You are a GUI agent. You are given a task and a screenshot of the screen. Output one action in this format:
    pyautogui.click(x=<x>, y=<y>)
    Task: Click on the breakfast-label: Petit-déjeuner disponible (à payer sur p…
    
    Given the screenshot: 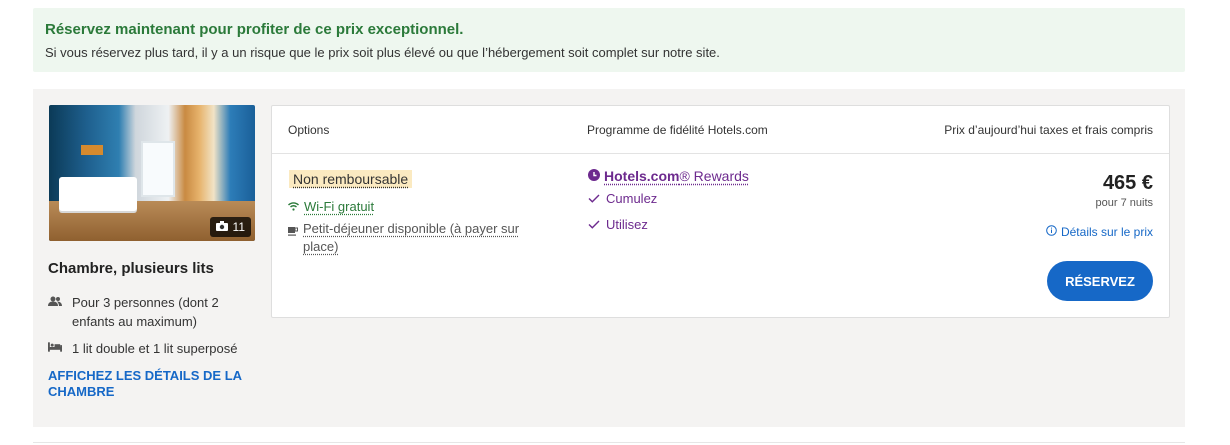 What is the action you would take?
    pyautogui.click(x=411, y=237)
    